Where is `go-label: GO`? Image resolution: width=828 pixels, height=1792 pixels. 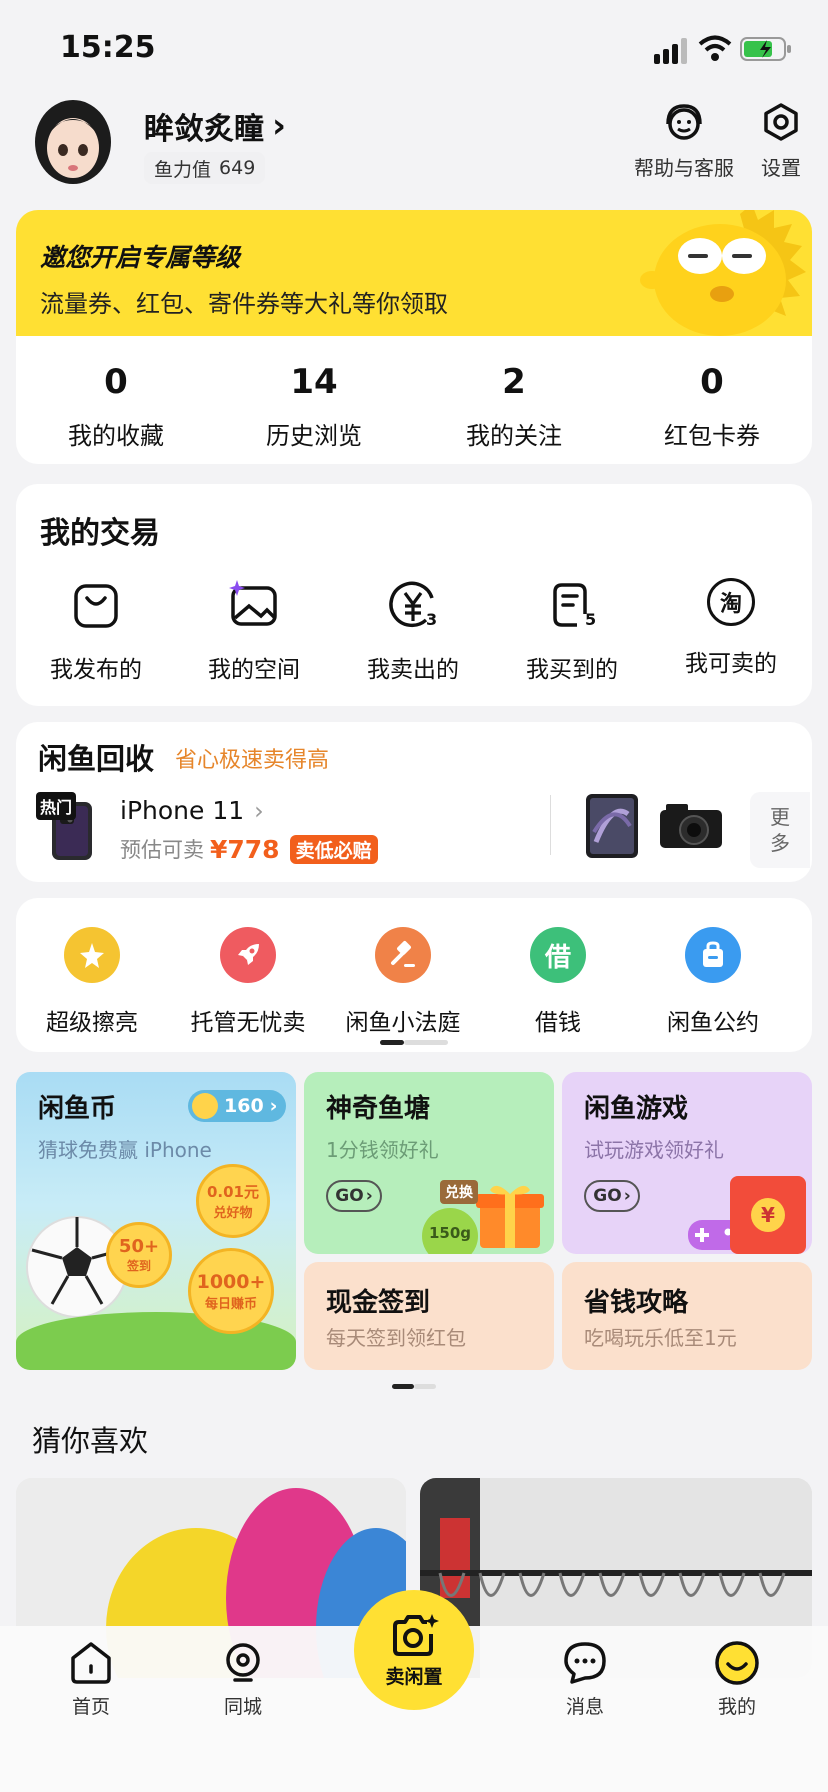 go-label: GO is located at coordinates (607, 1196).